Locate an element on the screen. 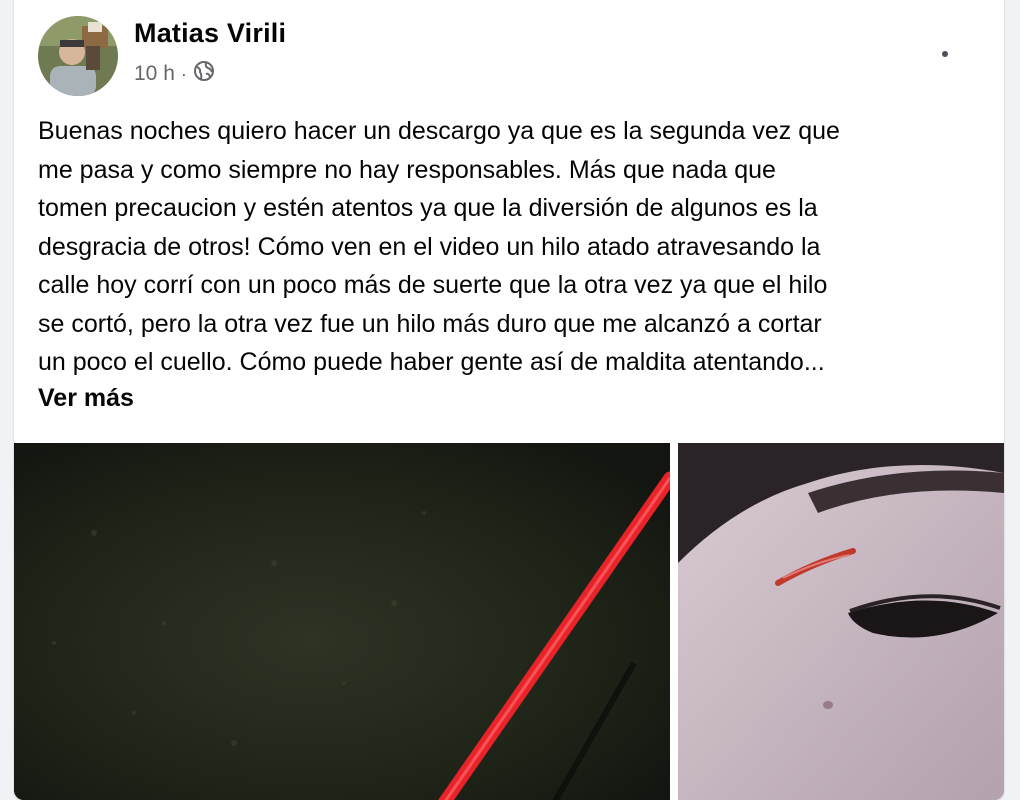  injury-photo is located at coordinates (841, 621).